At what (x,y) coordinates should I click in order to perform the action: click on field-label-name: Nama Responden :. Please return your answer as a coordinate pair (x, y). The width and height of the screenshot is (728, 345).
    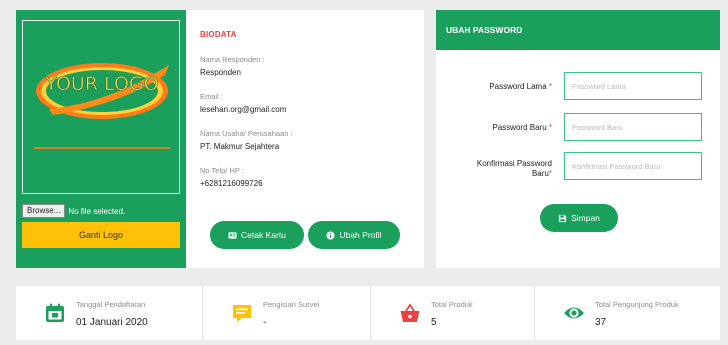
    Looking at the image, I should click on (232, 59).